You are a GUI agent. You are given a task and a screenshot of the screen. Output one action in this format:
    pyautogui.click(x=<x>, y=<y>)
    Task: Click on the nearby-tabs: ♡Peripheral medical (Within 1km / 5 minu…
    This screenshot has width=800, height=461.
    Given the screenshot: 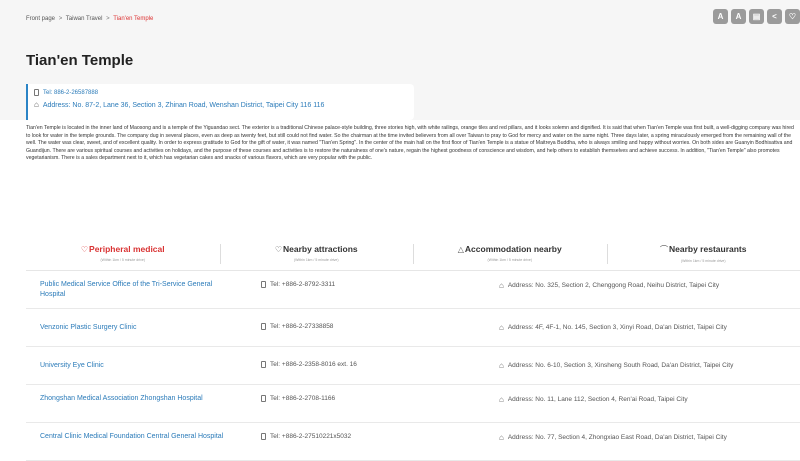 What is the action you would take?
    pyautogui.click(x=413, y=255)
    